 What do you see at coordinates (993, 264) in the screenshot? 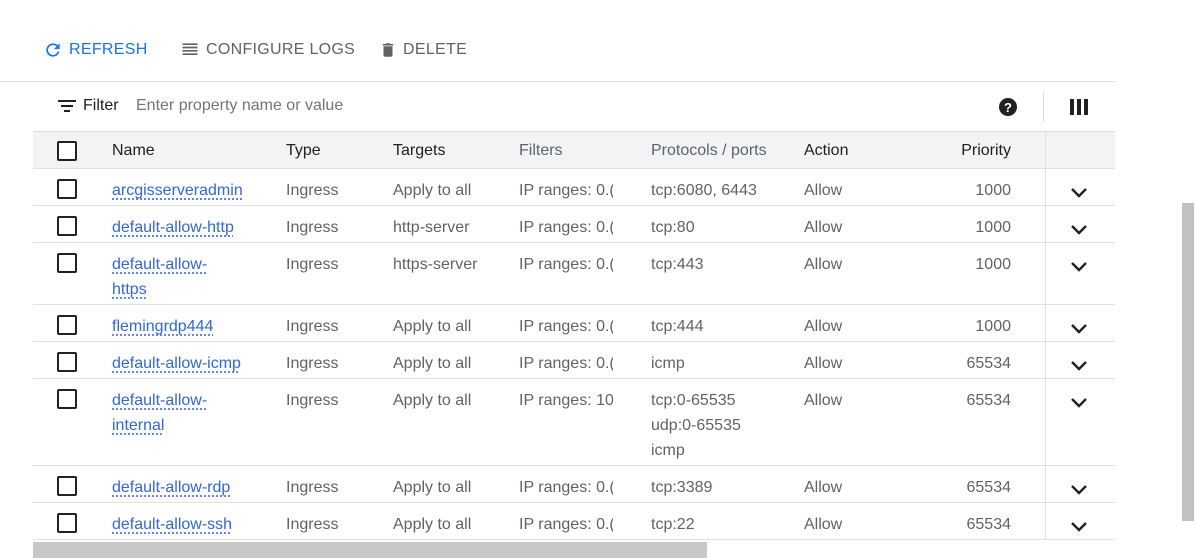
I see `rule-priority: 1000` at bounding box center [993, 264].